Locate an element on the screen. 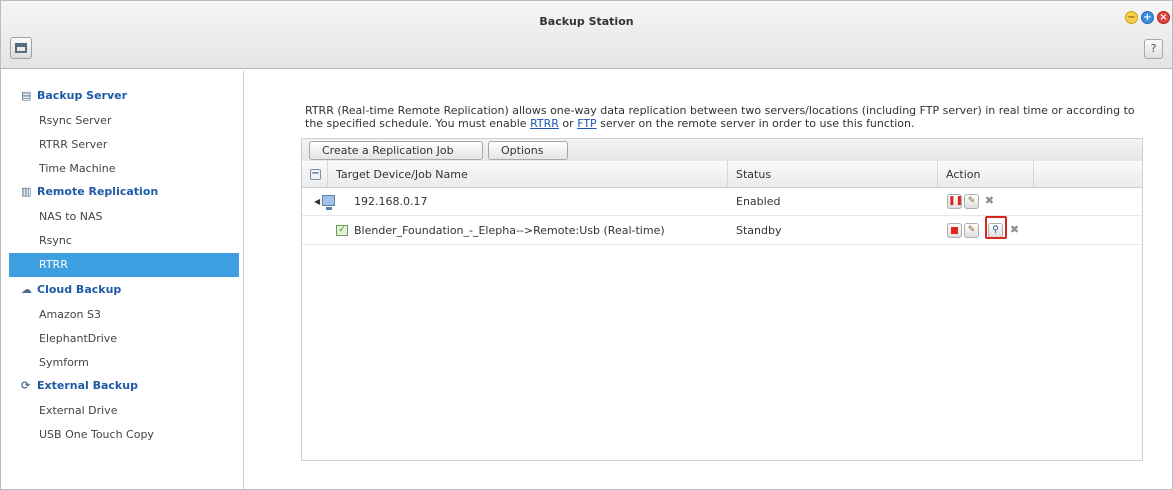 The height and width of the screenshot is (490, 1173). view-button-highlight is located at coordinates (996, 227).